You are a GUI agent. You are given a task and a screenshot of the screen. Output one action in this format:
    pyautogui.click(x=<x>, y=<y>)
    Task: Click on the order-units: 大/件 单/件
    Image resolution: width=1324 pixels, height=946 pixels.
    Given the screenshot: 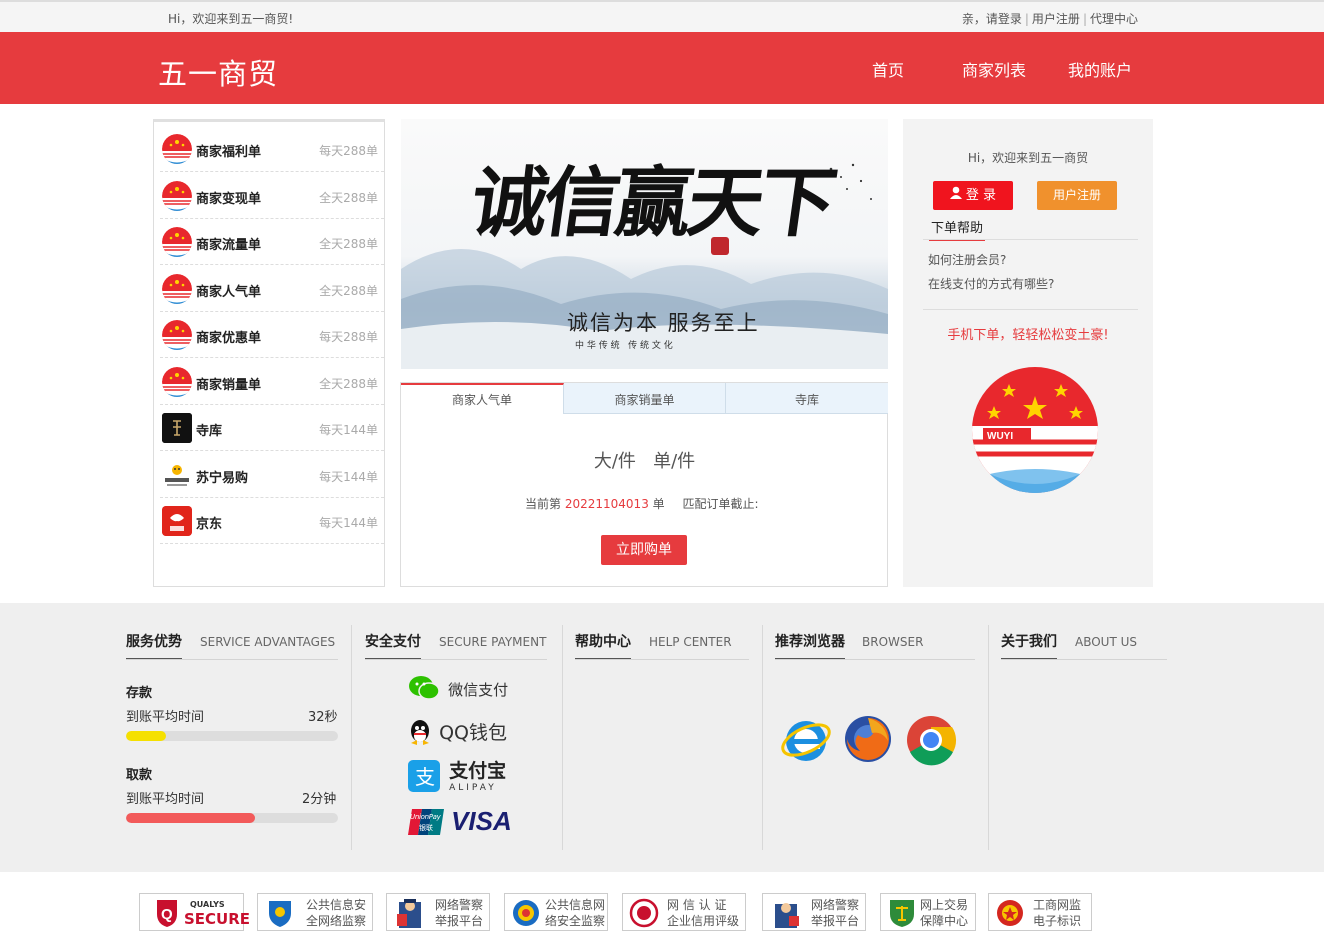 What is the action you would take?
    pyautogui.click(x=644, y=461)
    